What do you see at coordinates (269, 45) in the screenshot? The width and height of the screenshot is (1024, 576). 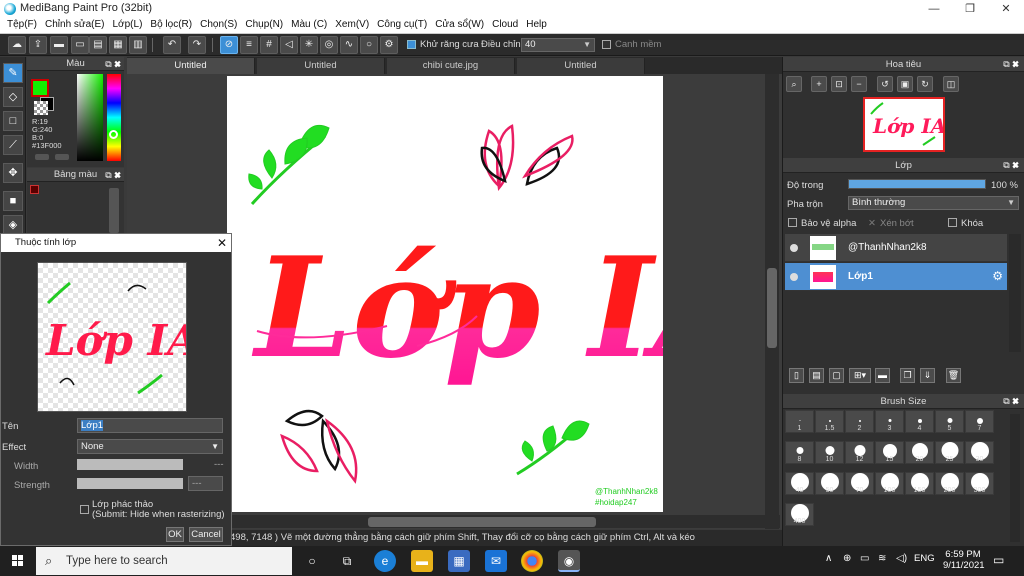 I see `cross-snap-icon: #` at bounding box center [269, 45].